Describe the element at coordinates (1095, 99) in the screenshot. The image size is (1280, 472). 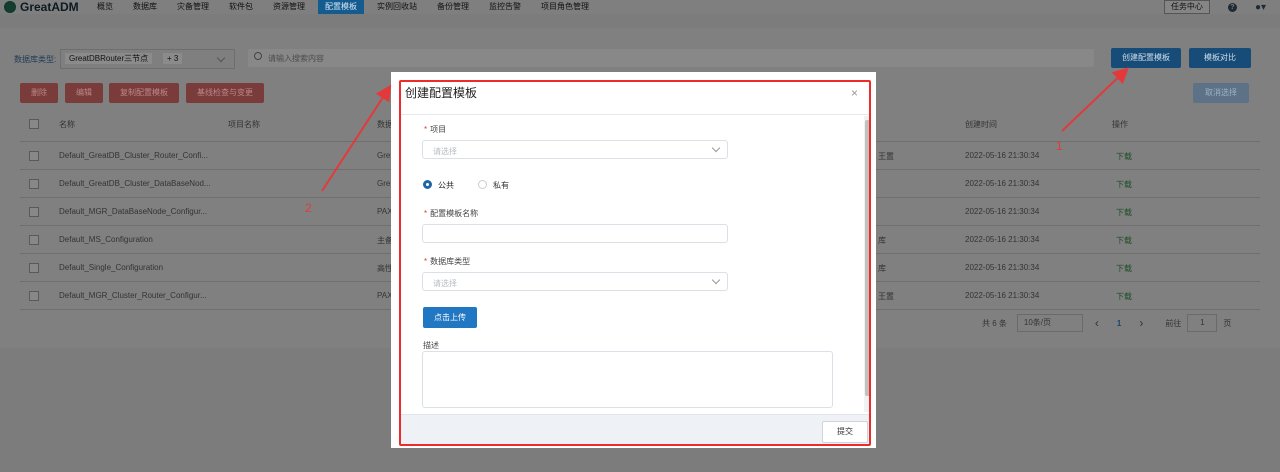
I see `arrow-to-create-button` at that location.